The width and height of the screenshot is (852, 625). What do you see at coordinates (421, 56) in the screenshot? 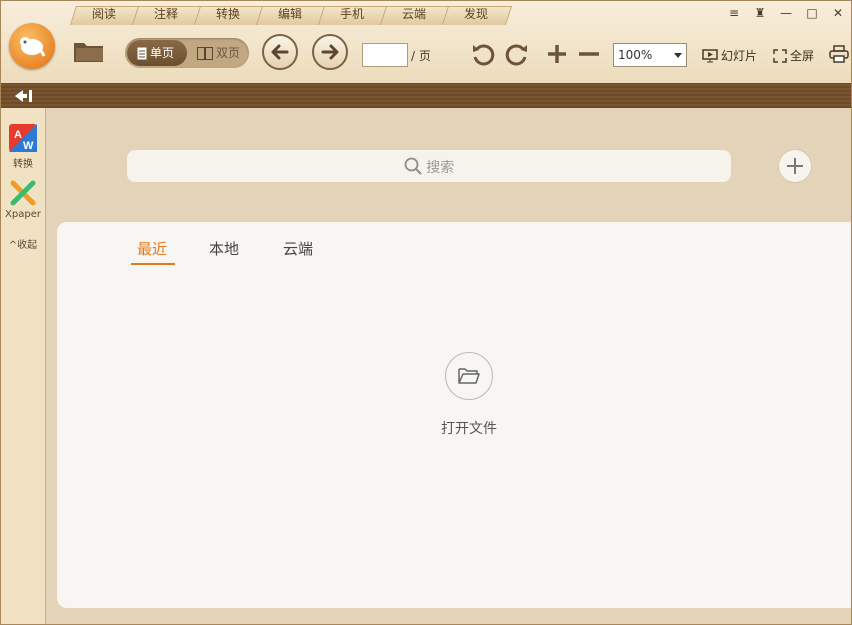
I see `page-total-label: / 页` at bounding box center [421, 56].